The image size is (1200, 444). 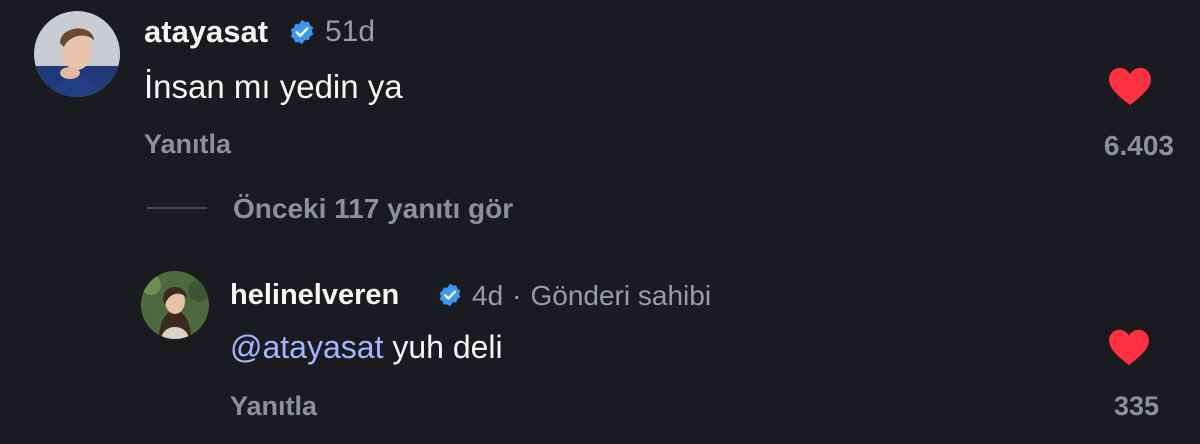 I want to click on avatar-helinelveren, so click(x=175, y=305).